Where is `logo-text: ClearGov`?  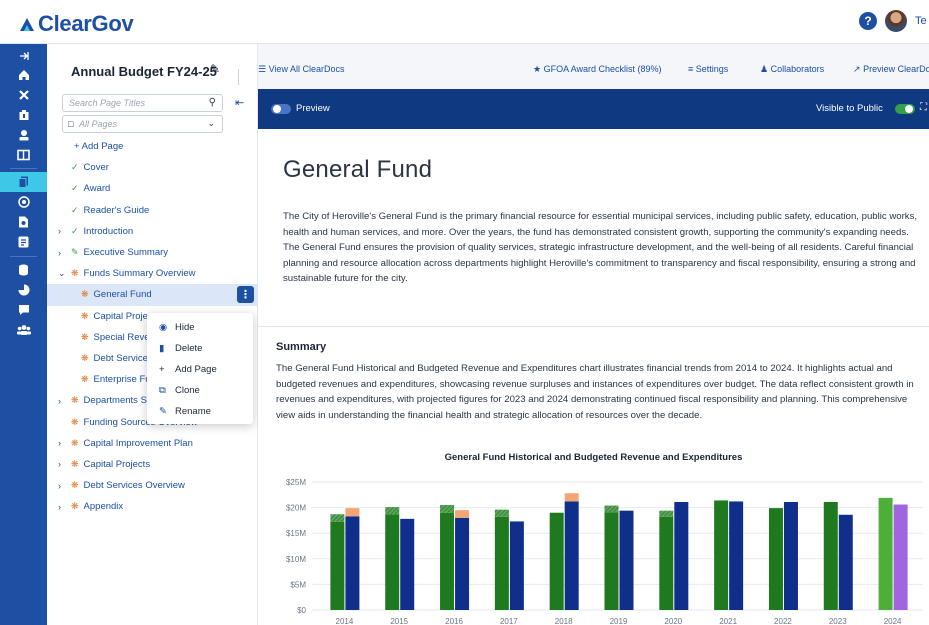
logo-text: ClearGov is located at coordinates (86, 23).